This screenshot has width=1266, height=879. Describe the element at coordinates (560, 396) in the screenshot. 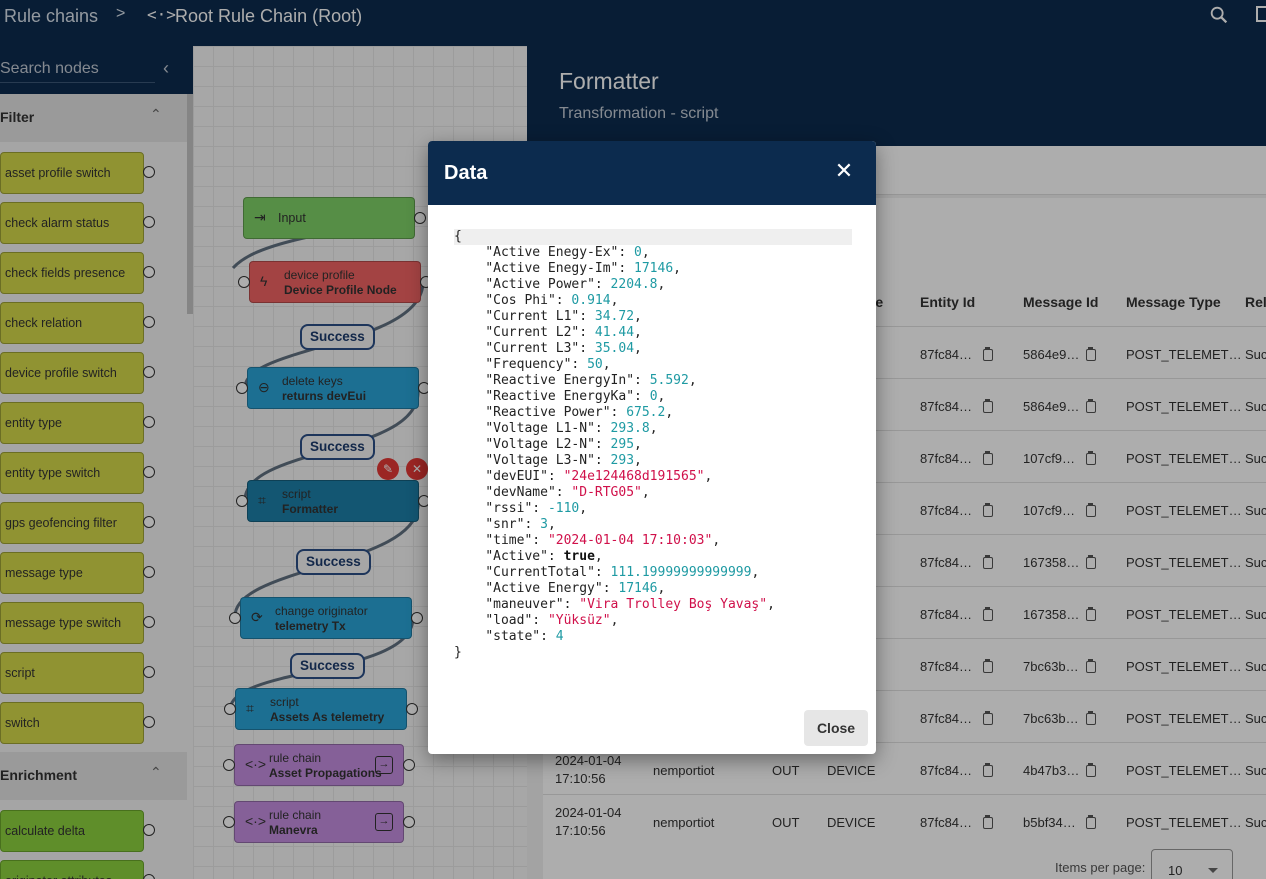

I see `json-key: Reactive EnergyKa` at that location.